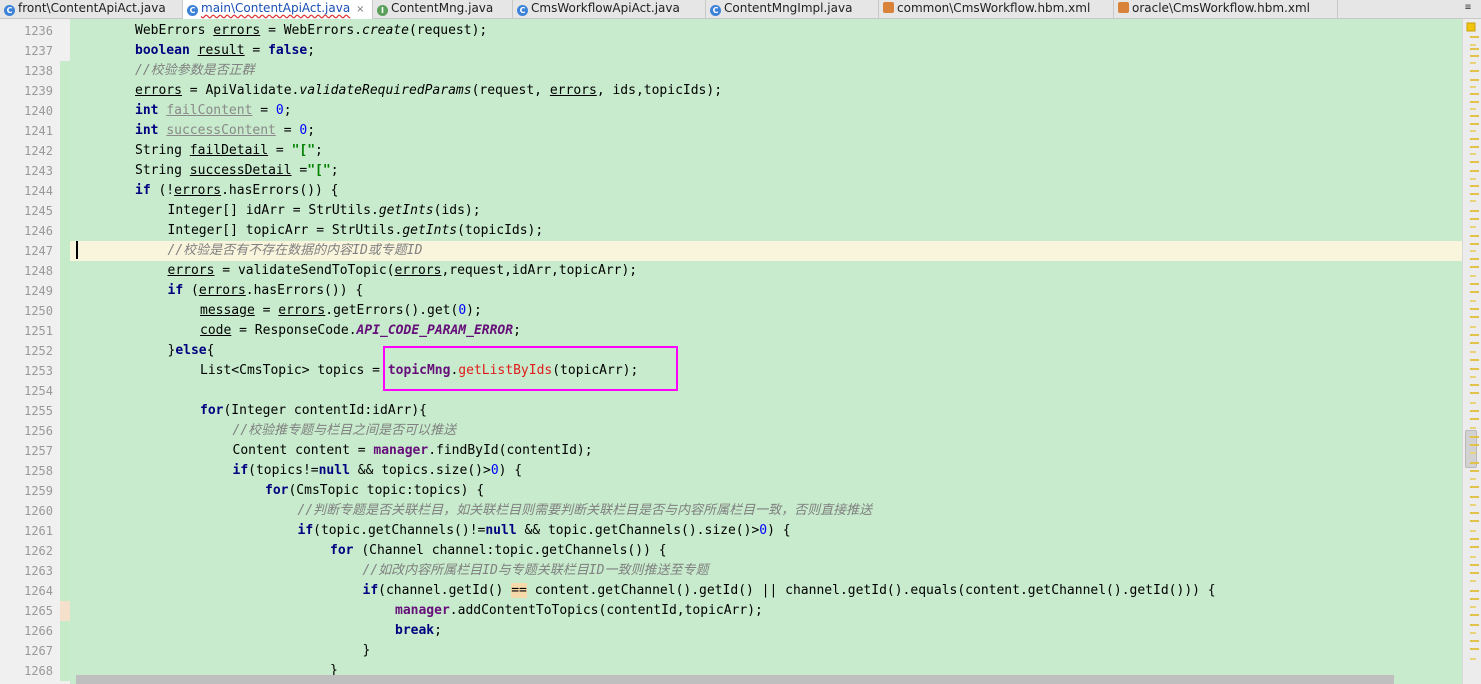 The image size is (1481, 684). What do you see at coordinates (766, 111) in the screenshot?
I see `code-line: int failContent = 0;` at bounding box center [766, 111].